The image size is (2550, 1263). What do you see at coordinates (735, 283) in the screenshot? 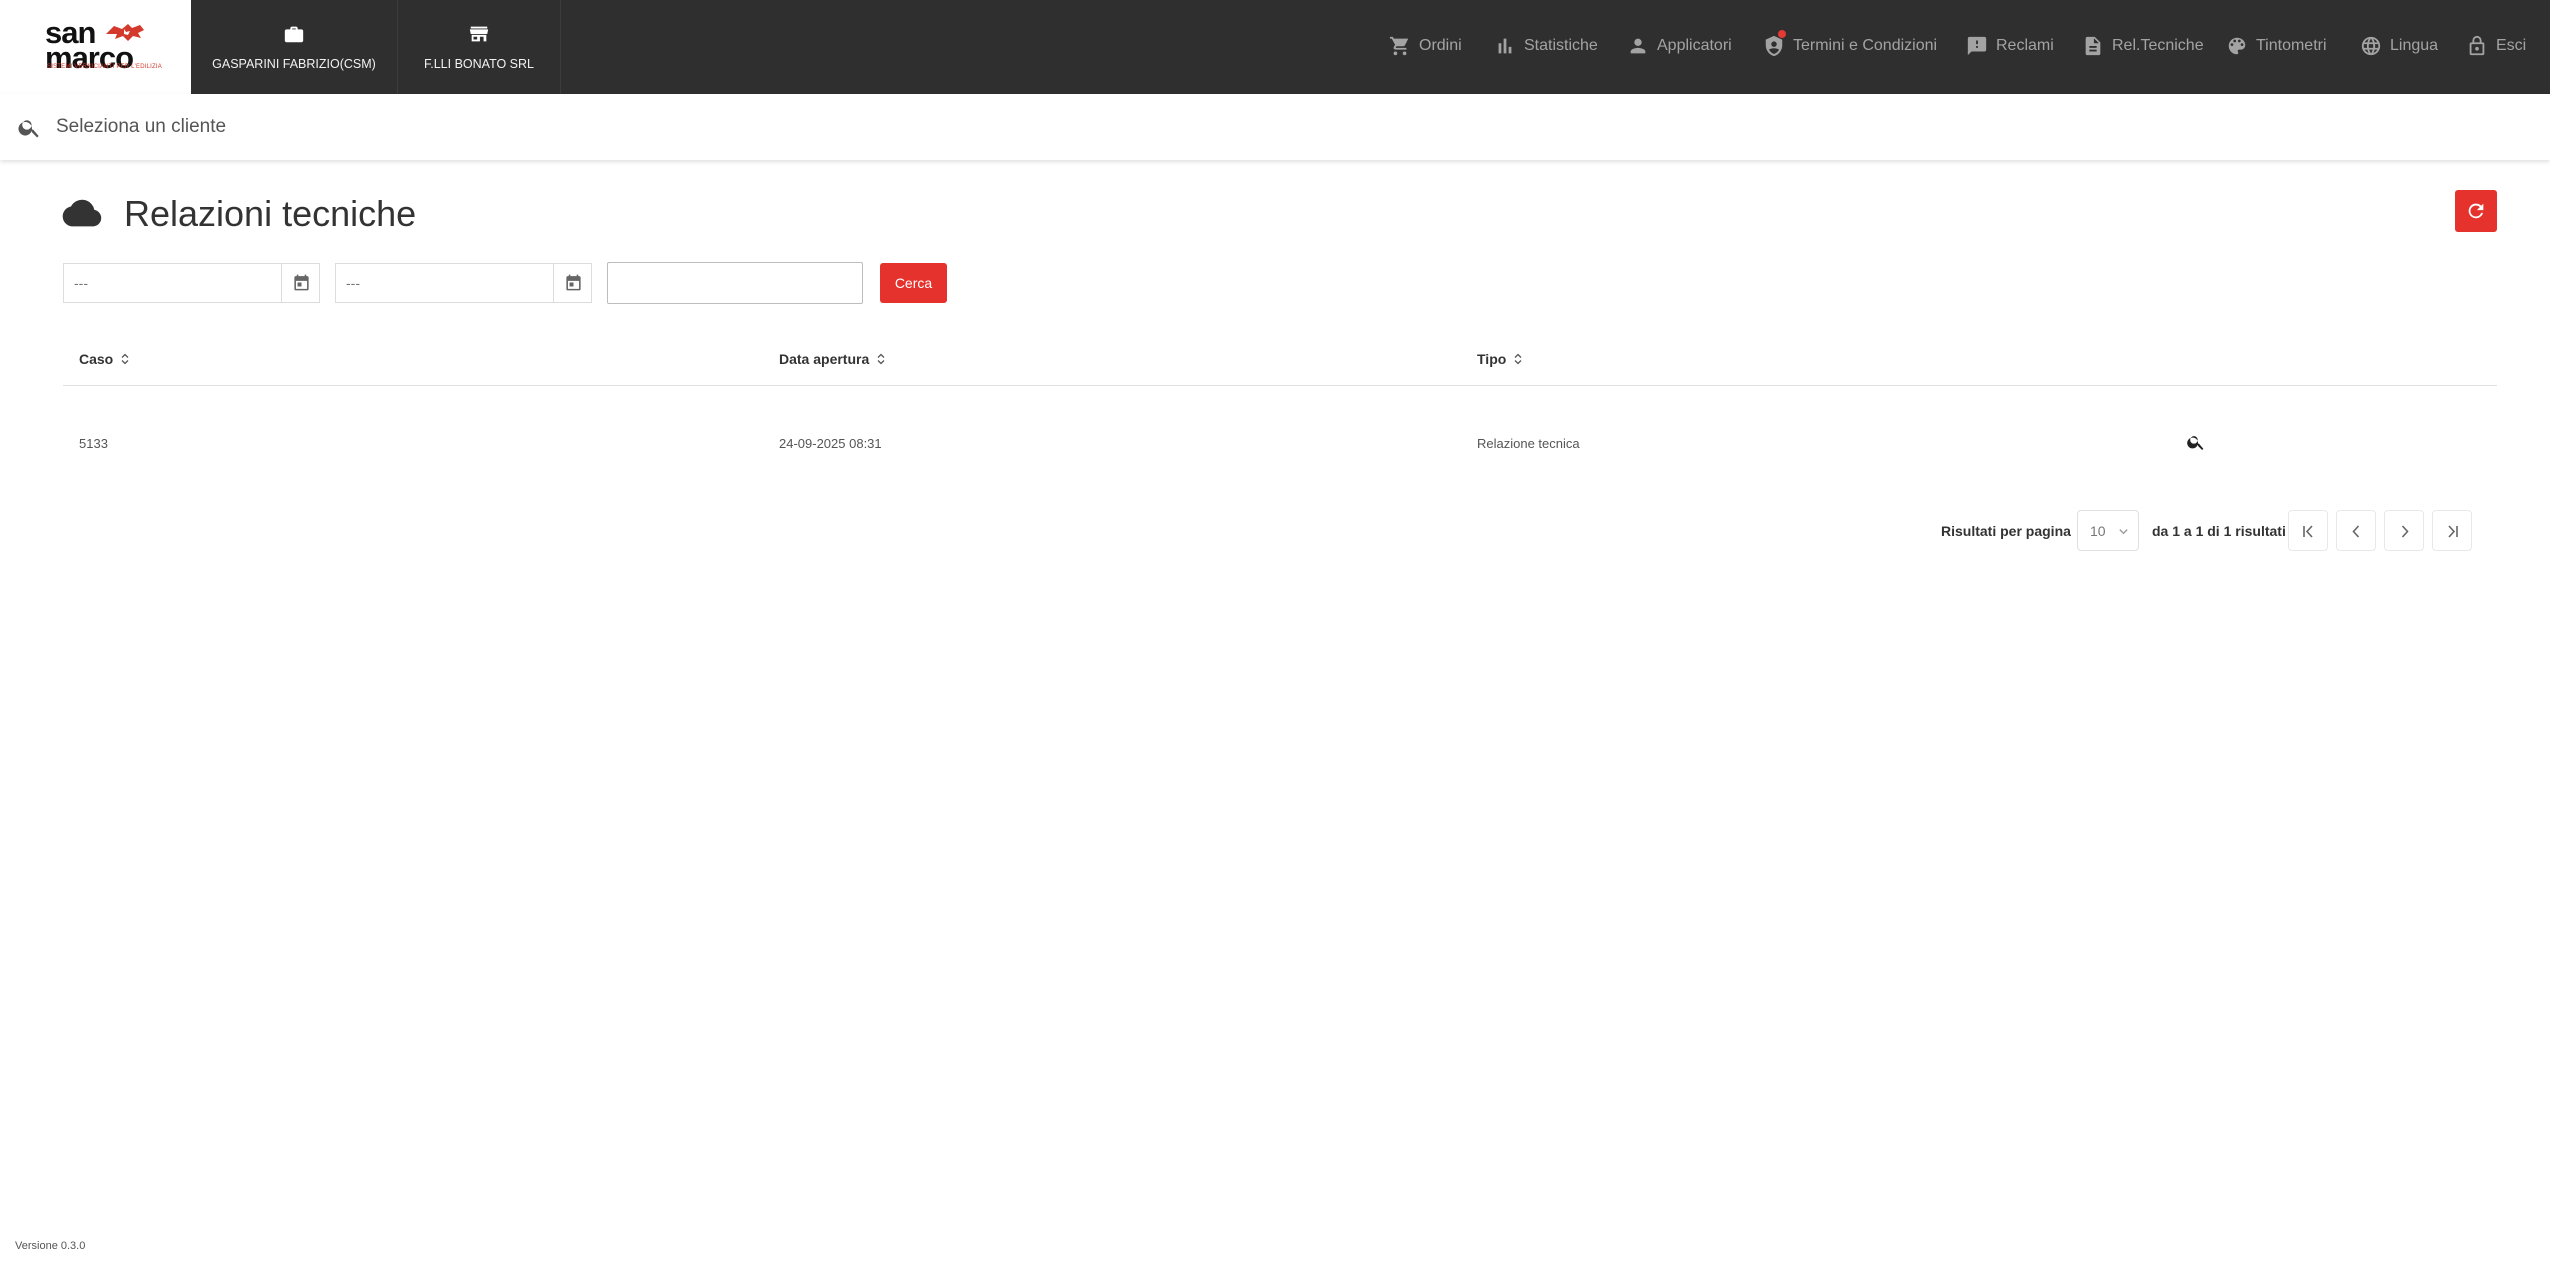
I see `text-filter-input` at bounding box center [735, 283].